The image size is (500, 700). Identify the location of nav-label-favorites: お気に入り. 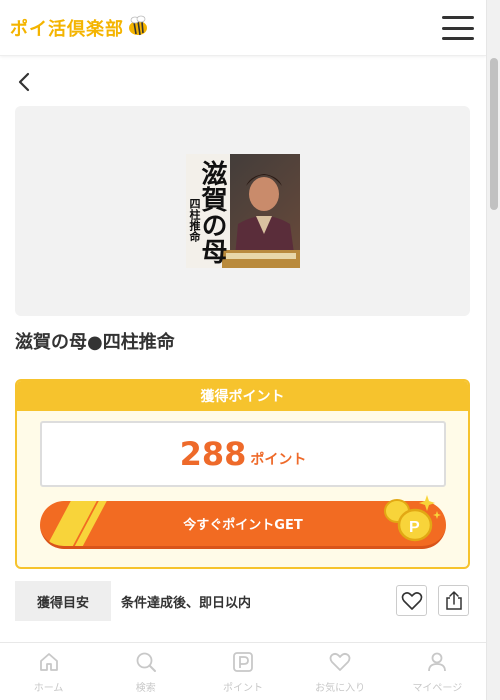
(340, 688).